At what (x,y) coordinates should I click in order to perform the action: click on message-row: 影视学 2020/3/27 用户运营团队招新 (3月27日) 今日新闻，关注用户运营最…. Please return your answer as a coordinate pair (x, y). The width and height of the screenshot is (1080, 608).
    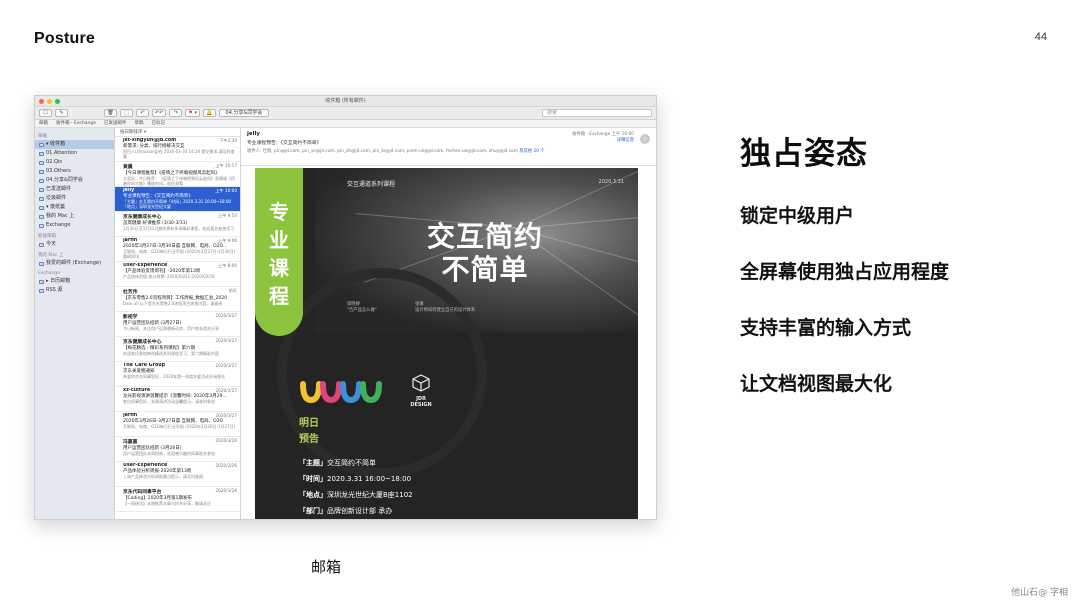
    Looking at the image, I should click on (177, 324).